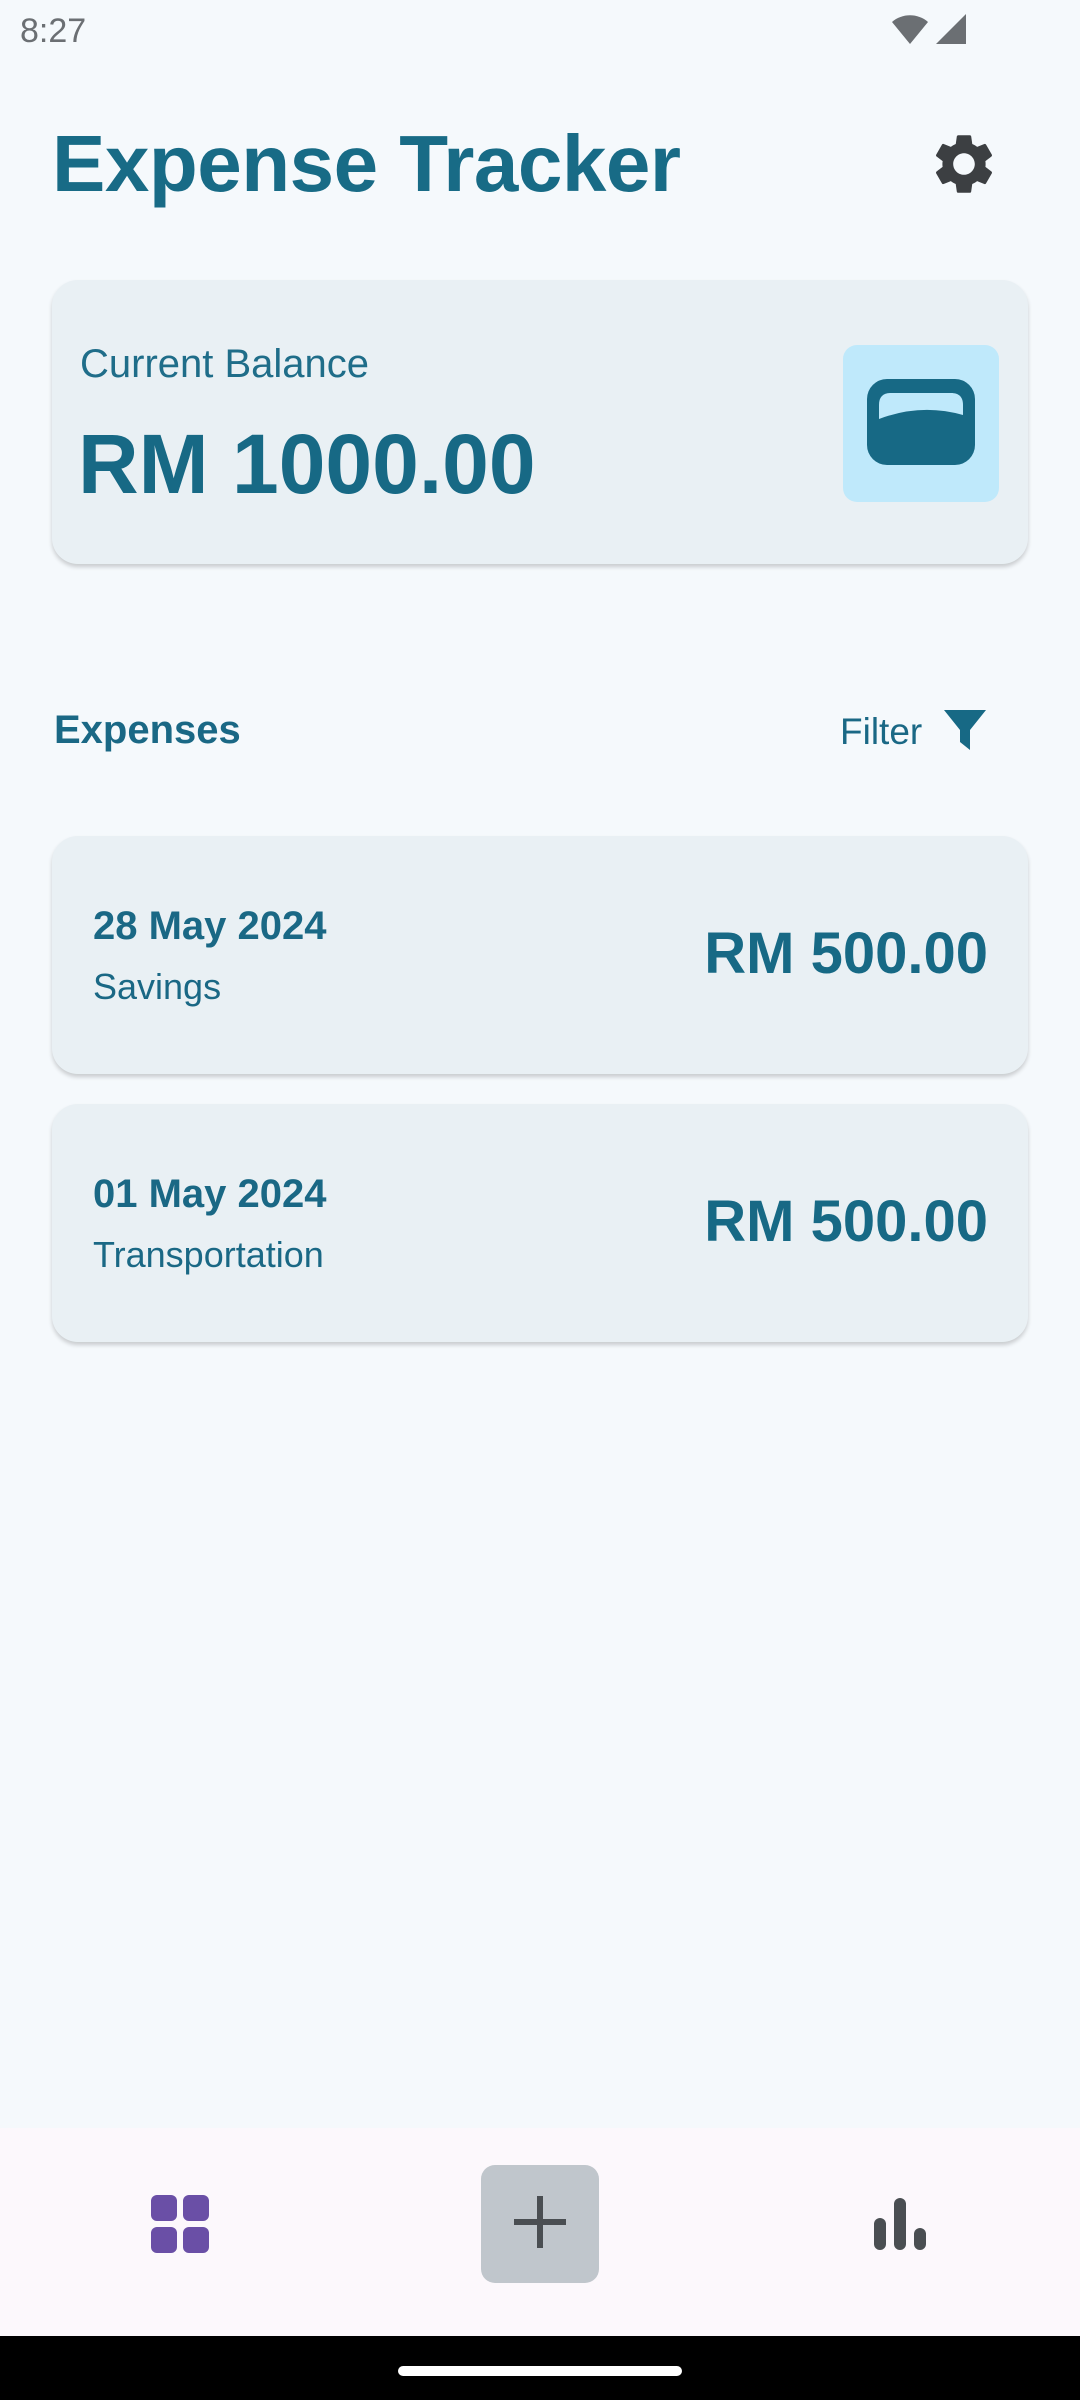 This screenshot has height=2400, width=1080. I want to click on add-expense-button, so click(540, 2224).